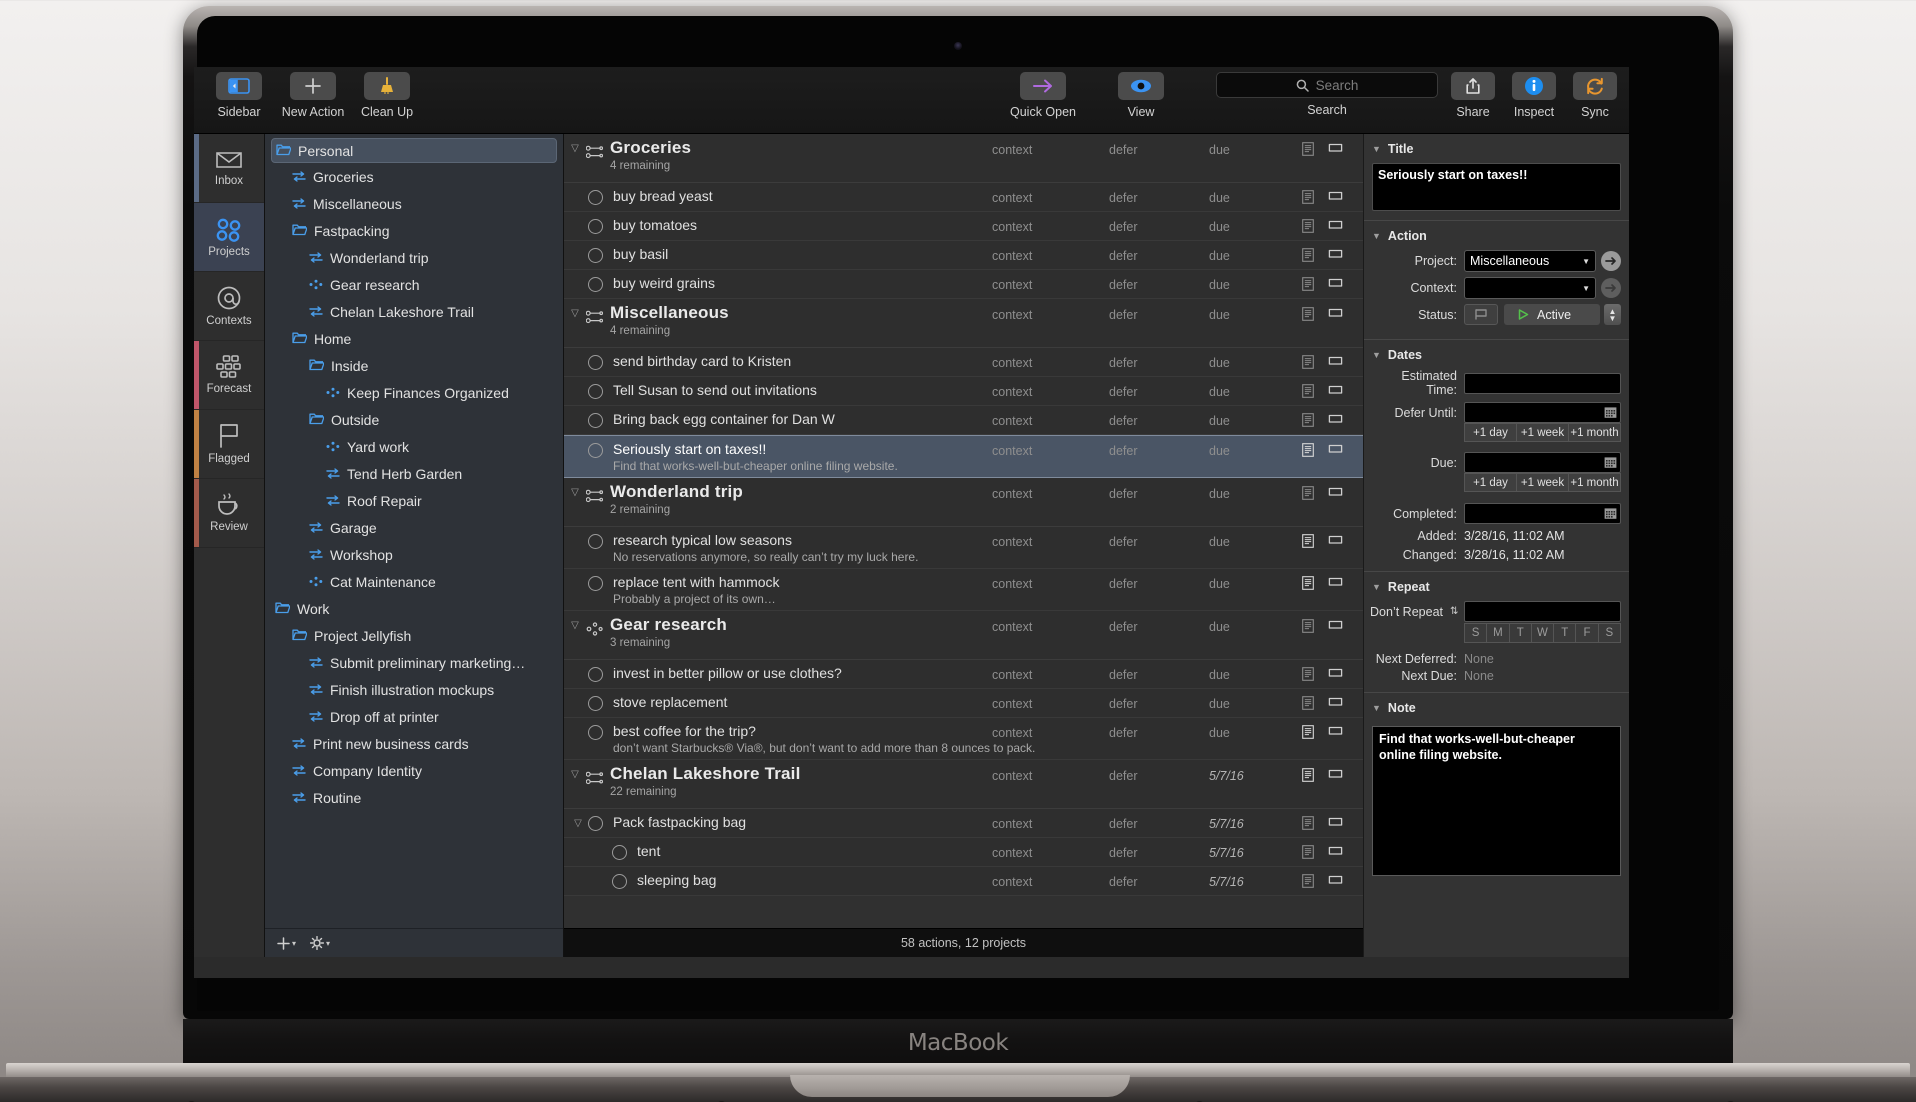 The image size is (1916, 1102). I want to click on defer-until-field, so click(1542, 412).